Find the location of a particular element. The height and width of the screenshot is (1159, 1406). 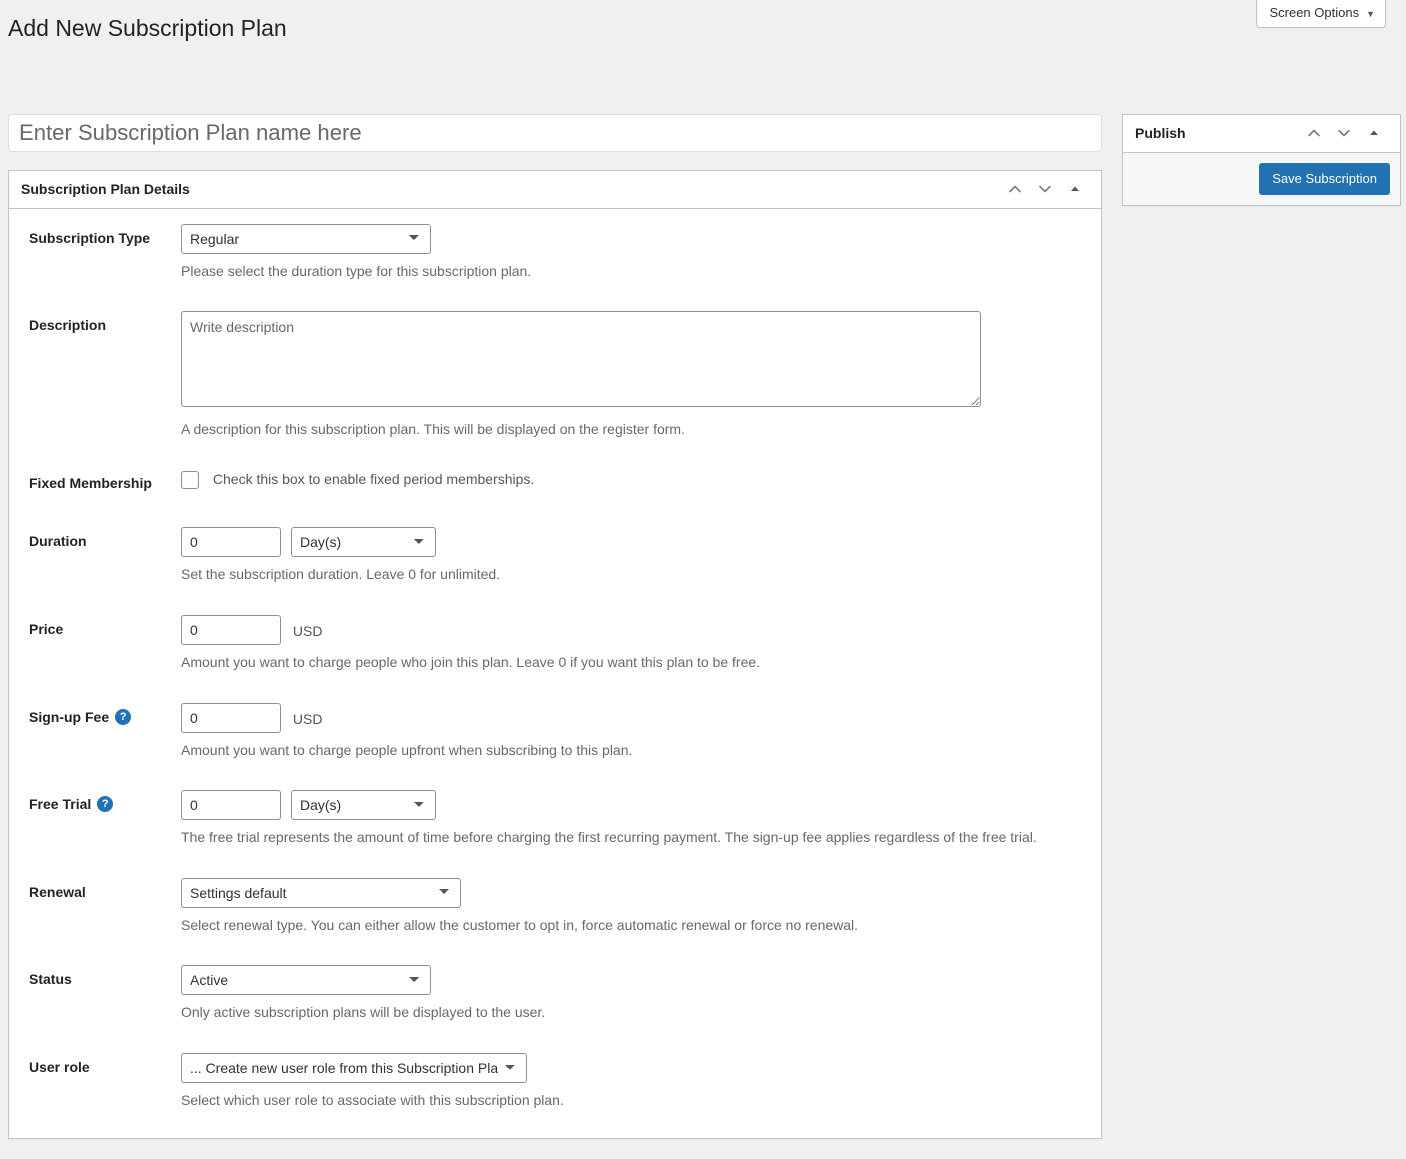

status-select: Active is located at coordinates (306, 980).